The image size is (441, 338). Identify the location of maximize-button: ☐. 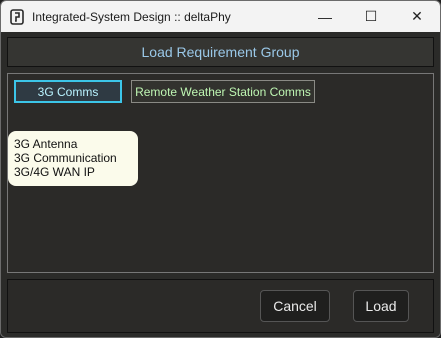
(371, 16).